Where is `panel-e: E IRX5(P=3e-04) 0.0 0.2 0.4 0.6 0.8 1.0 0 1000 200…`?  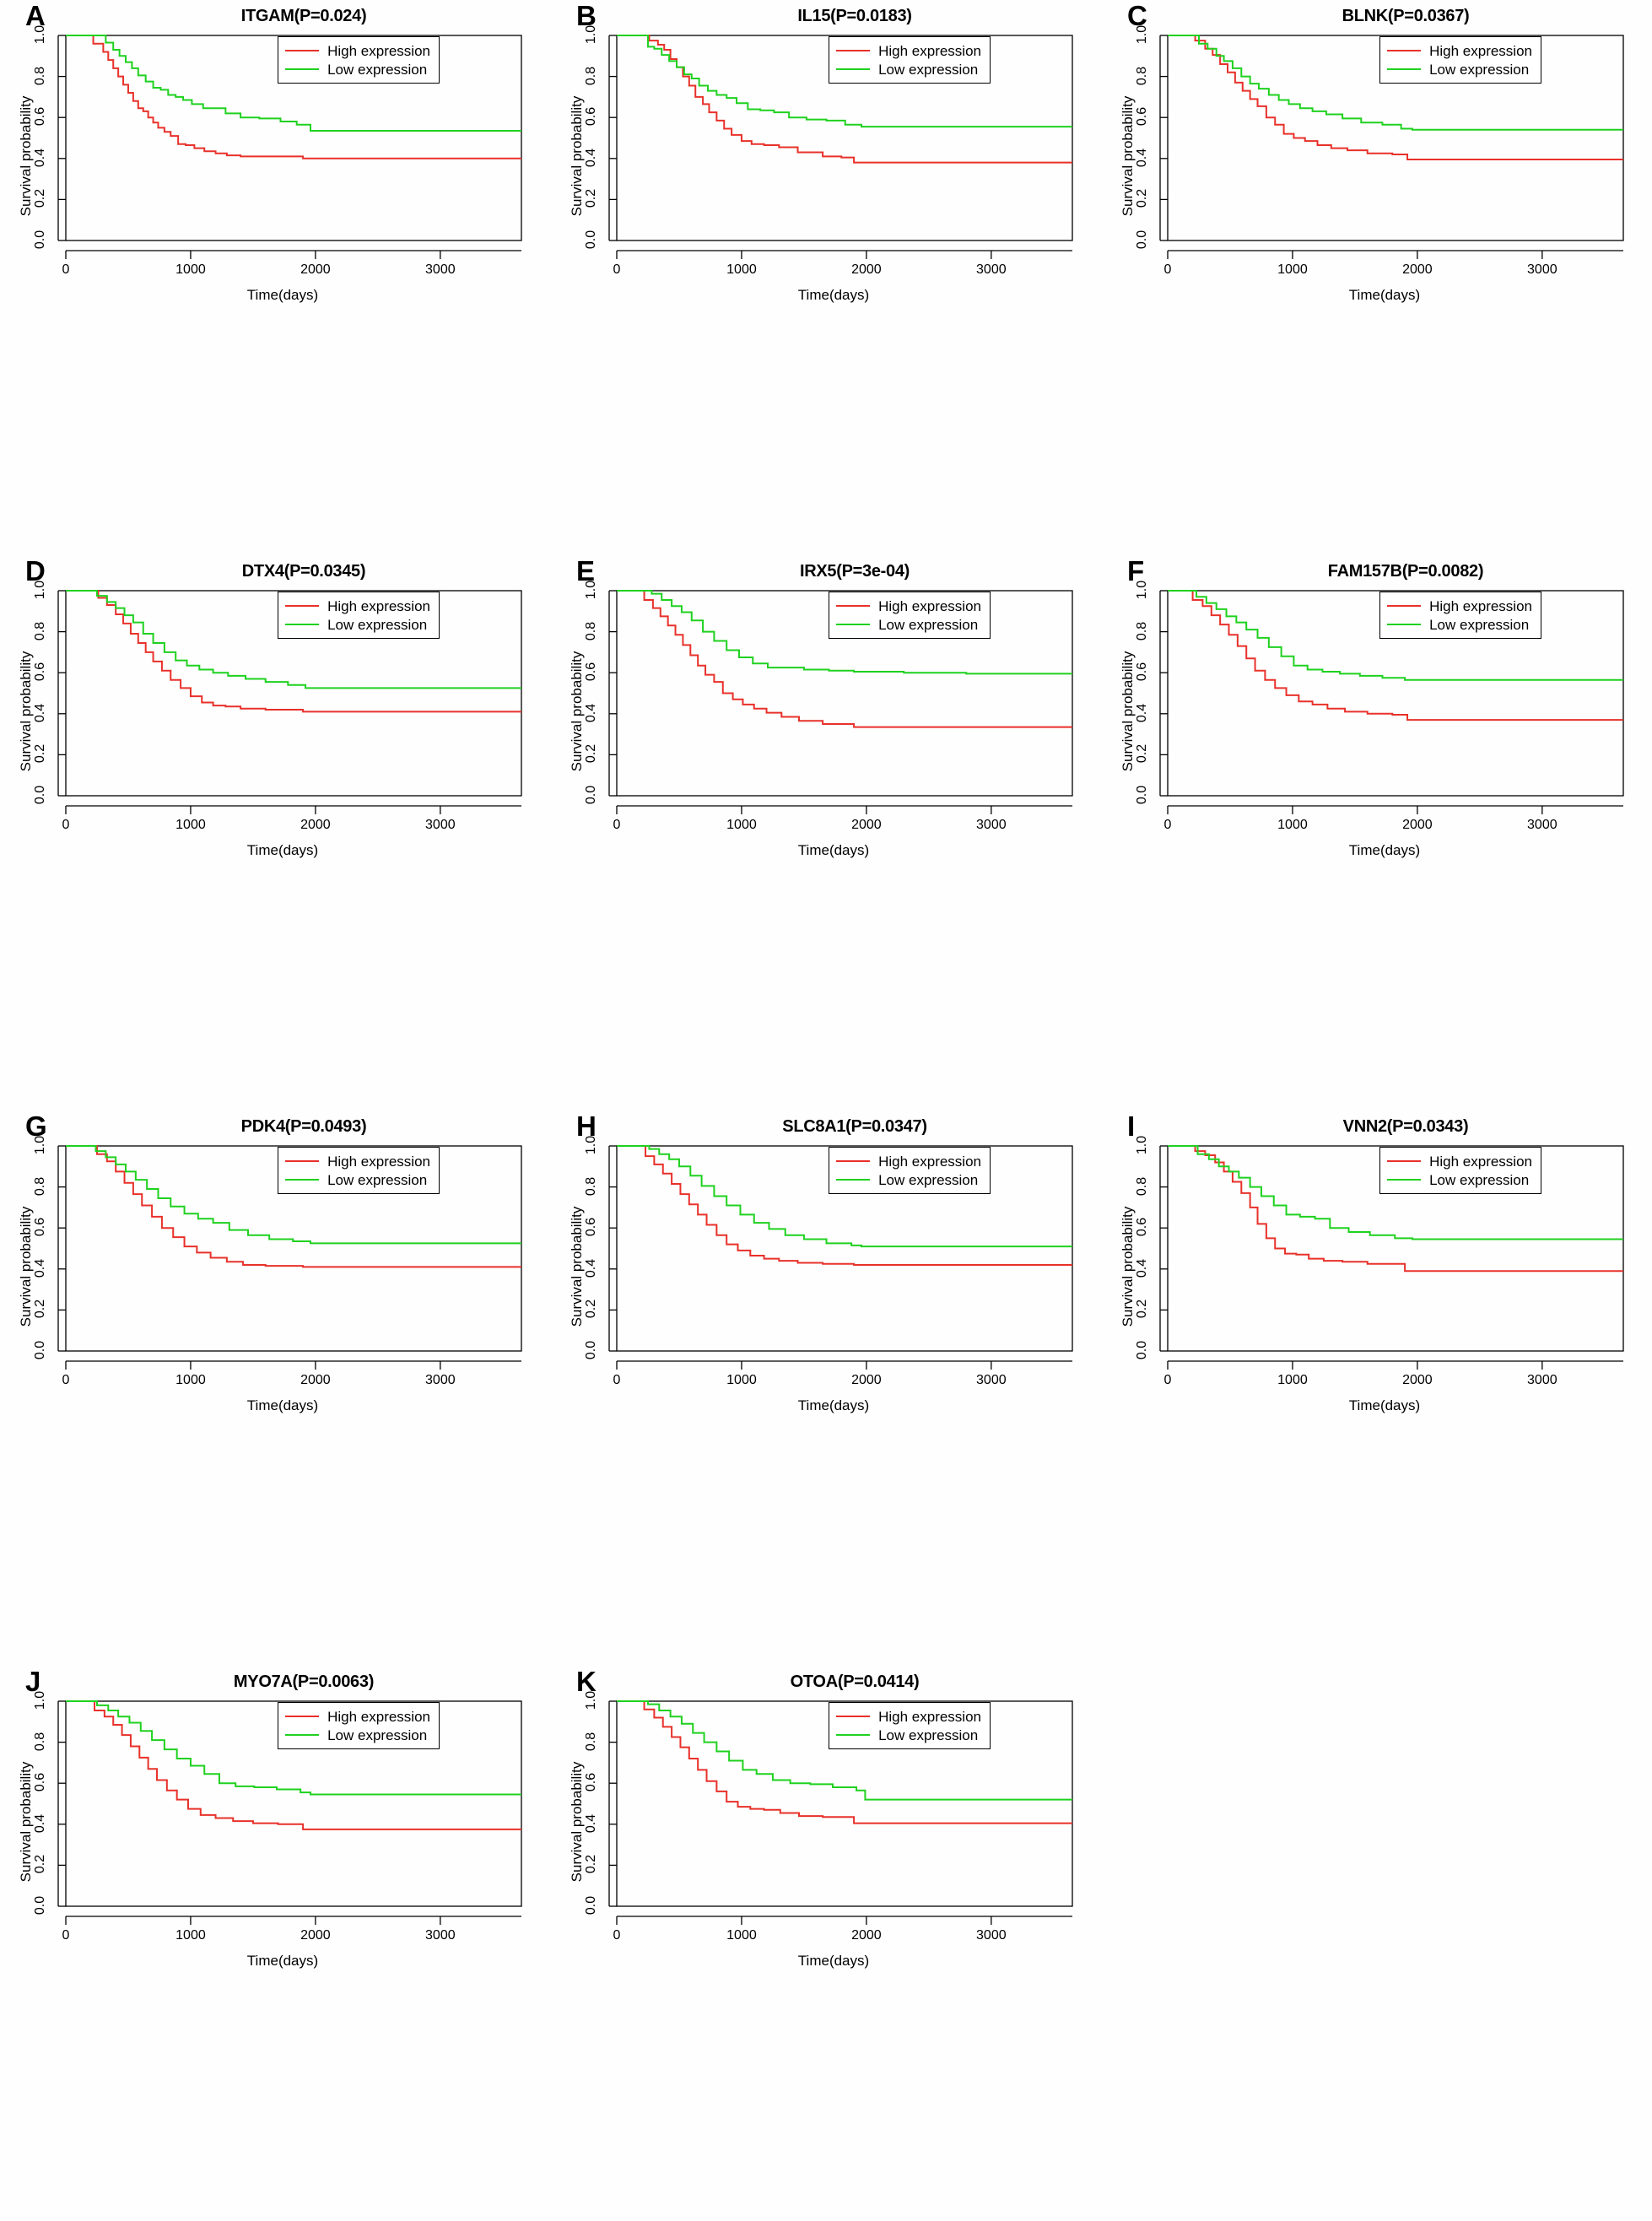 panel-e: E IRX5(P=3e-04) 0.0 0.2 0.4 0.6 0.8 1.0 0 1000 200… is located at coordinates (826, 832).